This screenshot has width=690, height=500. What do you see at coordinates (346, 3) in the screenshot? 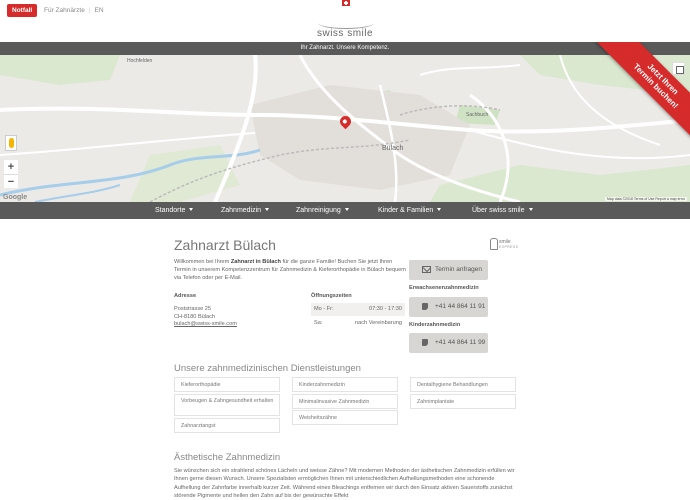
I see `swiss-flag-icon` at bounding box center [346, 3].